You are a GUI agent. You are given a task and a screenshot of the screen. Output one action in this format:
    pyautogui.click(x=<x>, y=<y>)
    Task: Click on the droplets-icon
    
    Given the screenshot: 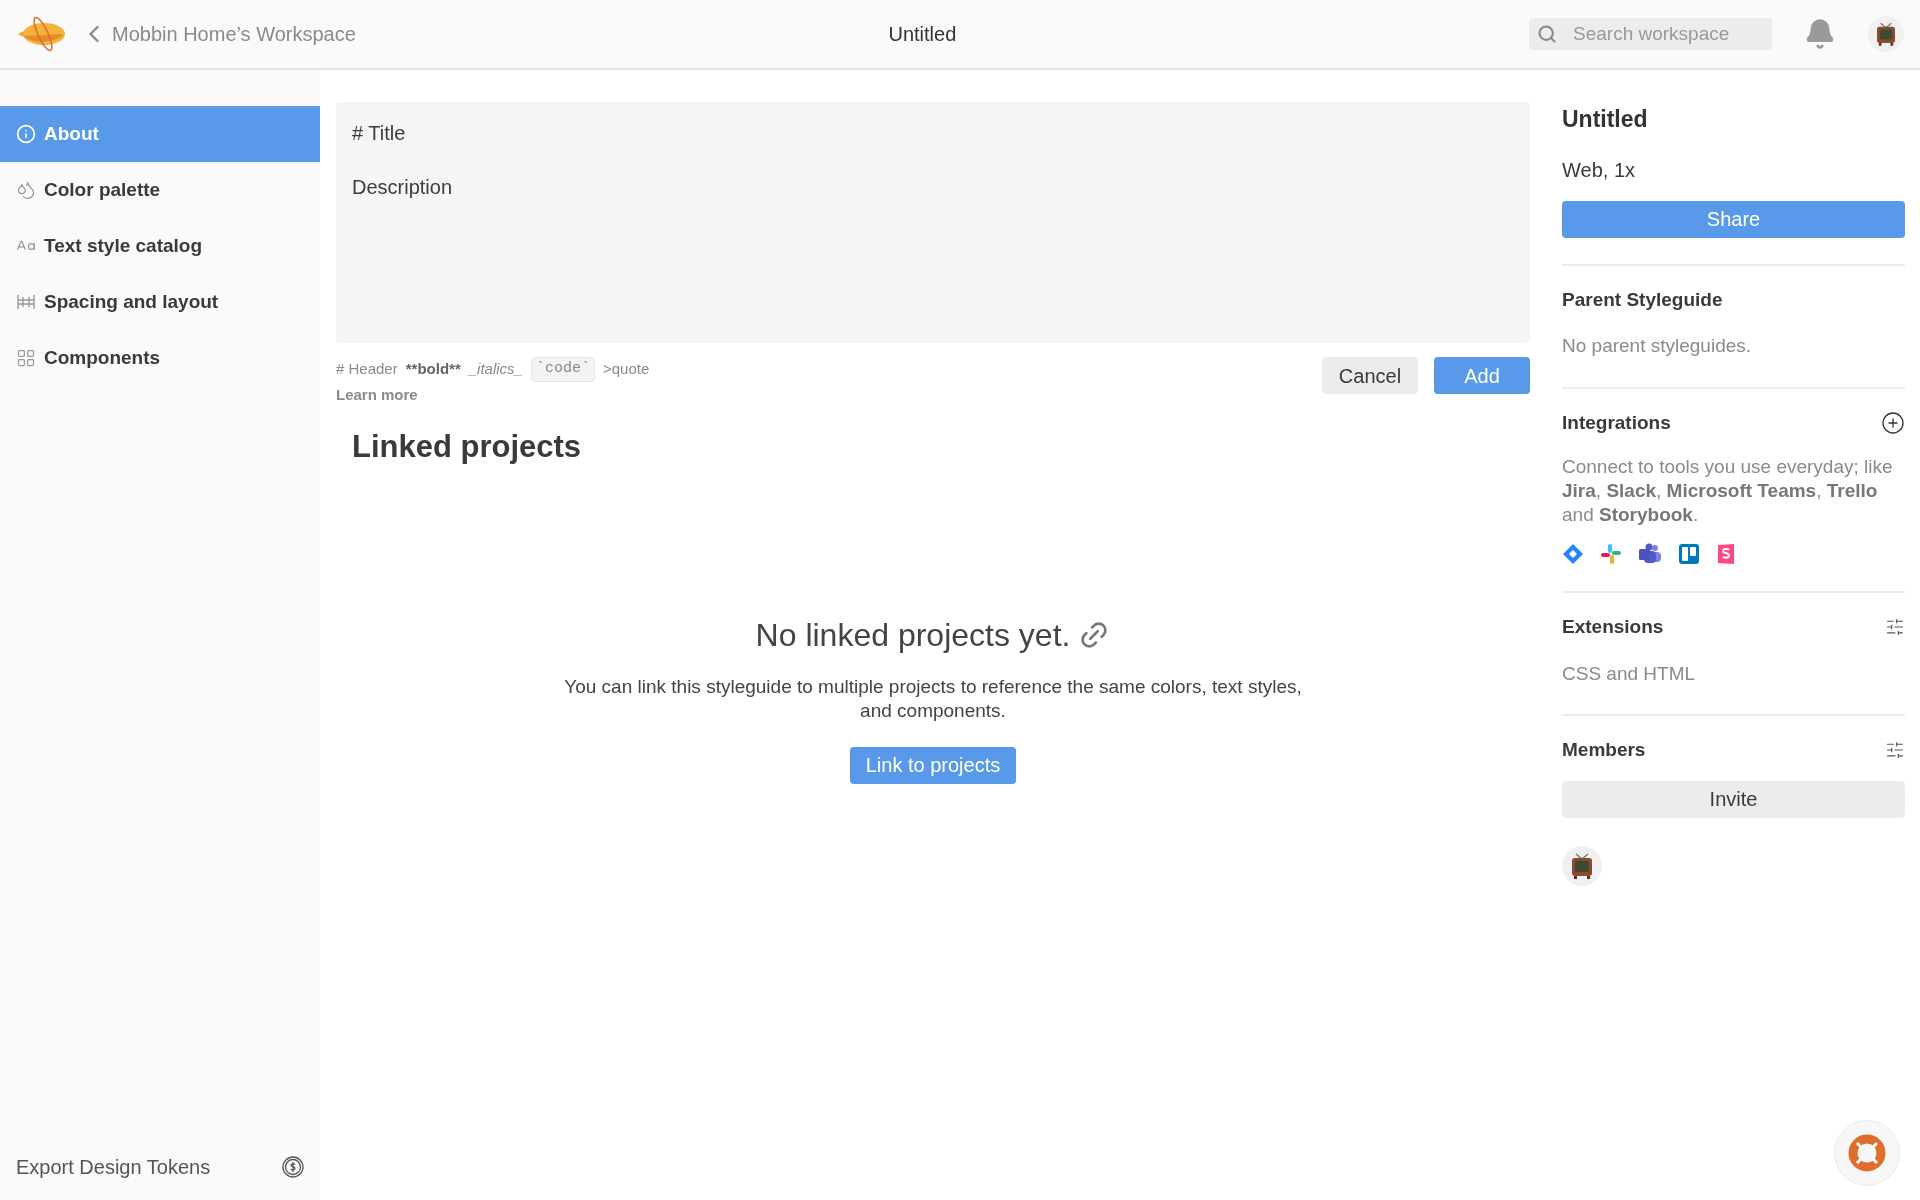 What is the action you would take?
    pyautogui.click(x=26, y=190)
    